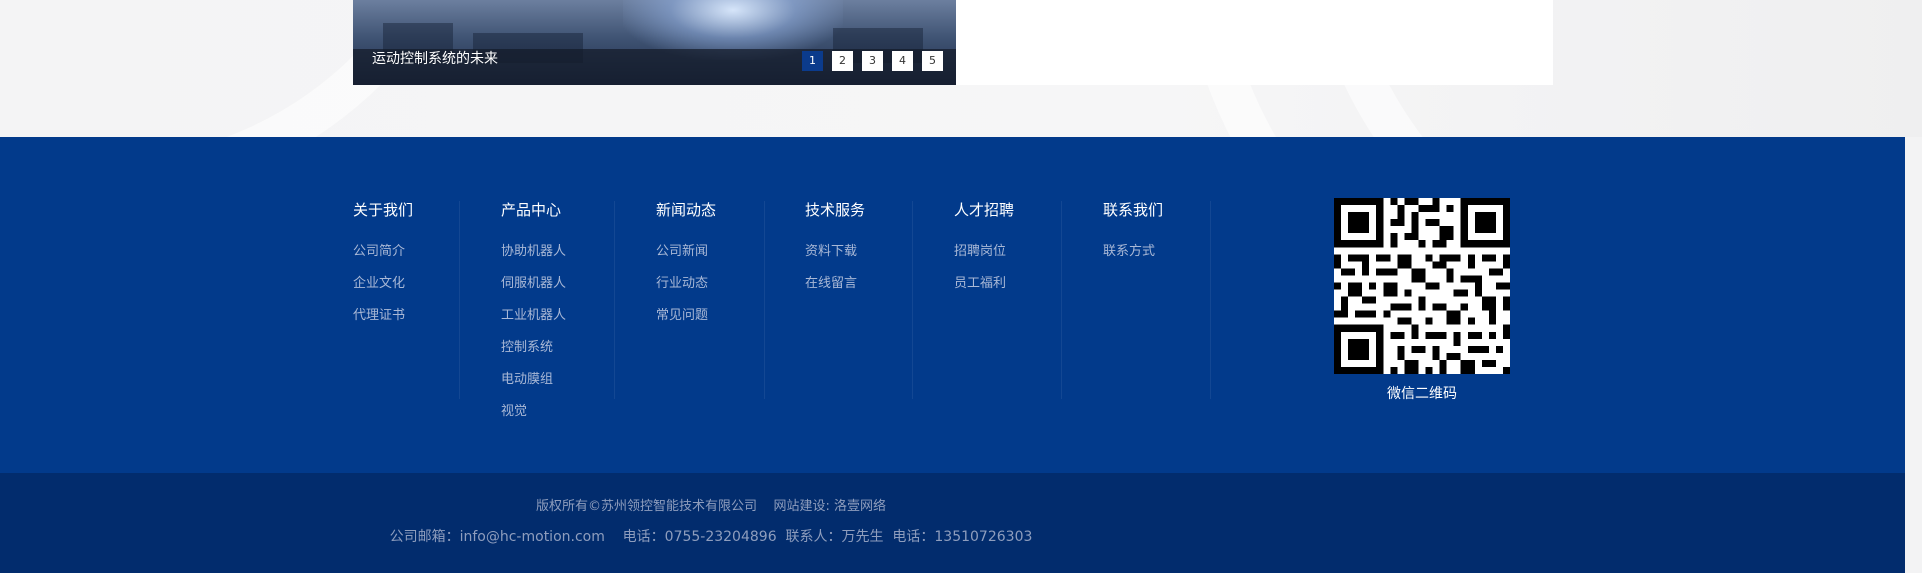 The height and width of the screenshot is (573, 1922). Describe the element at coordinates (379, 284) in the screenshot. I see `footer-link: 企业文化` at that location.